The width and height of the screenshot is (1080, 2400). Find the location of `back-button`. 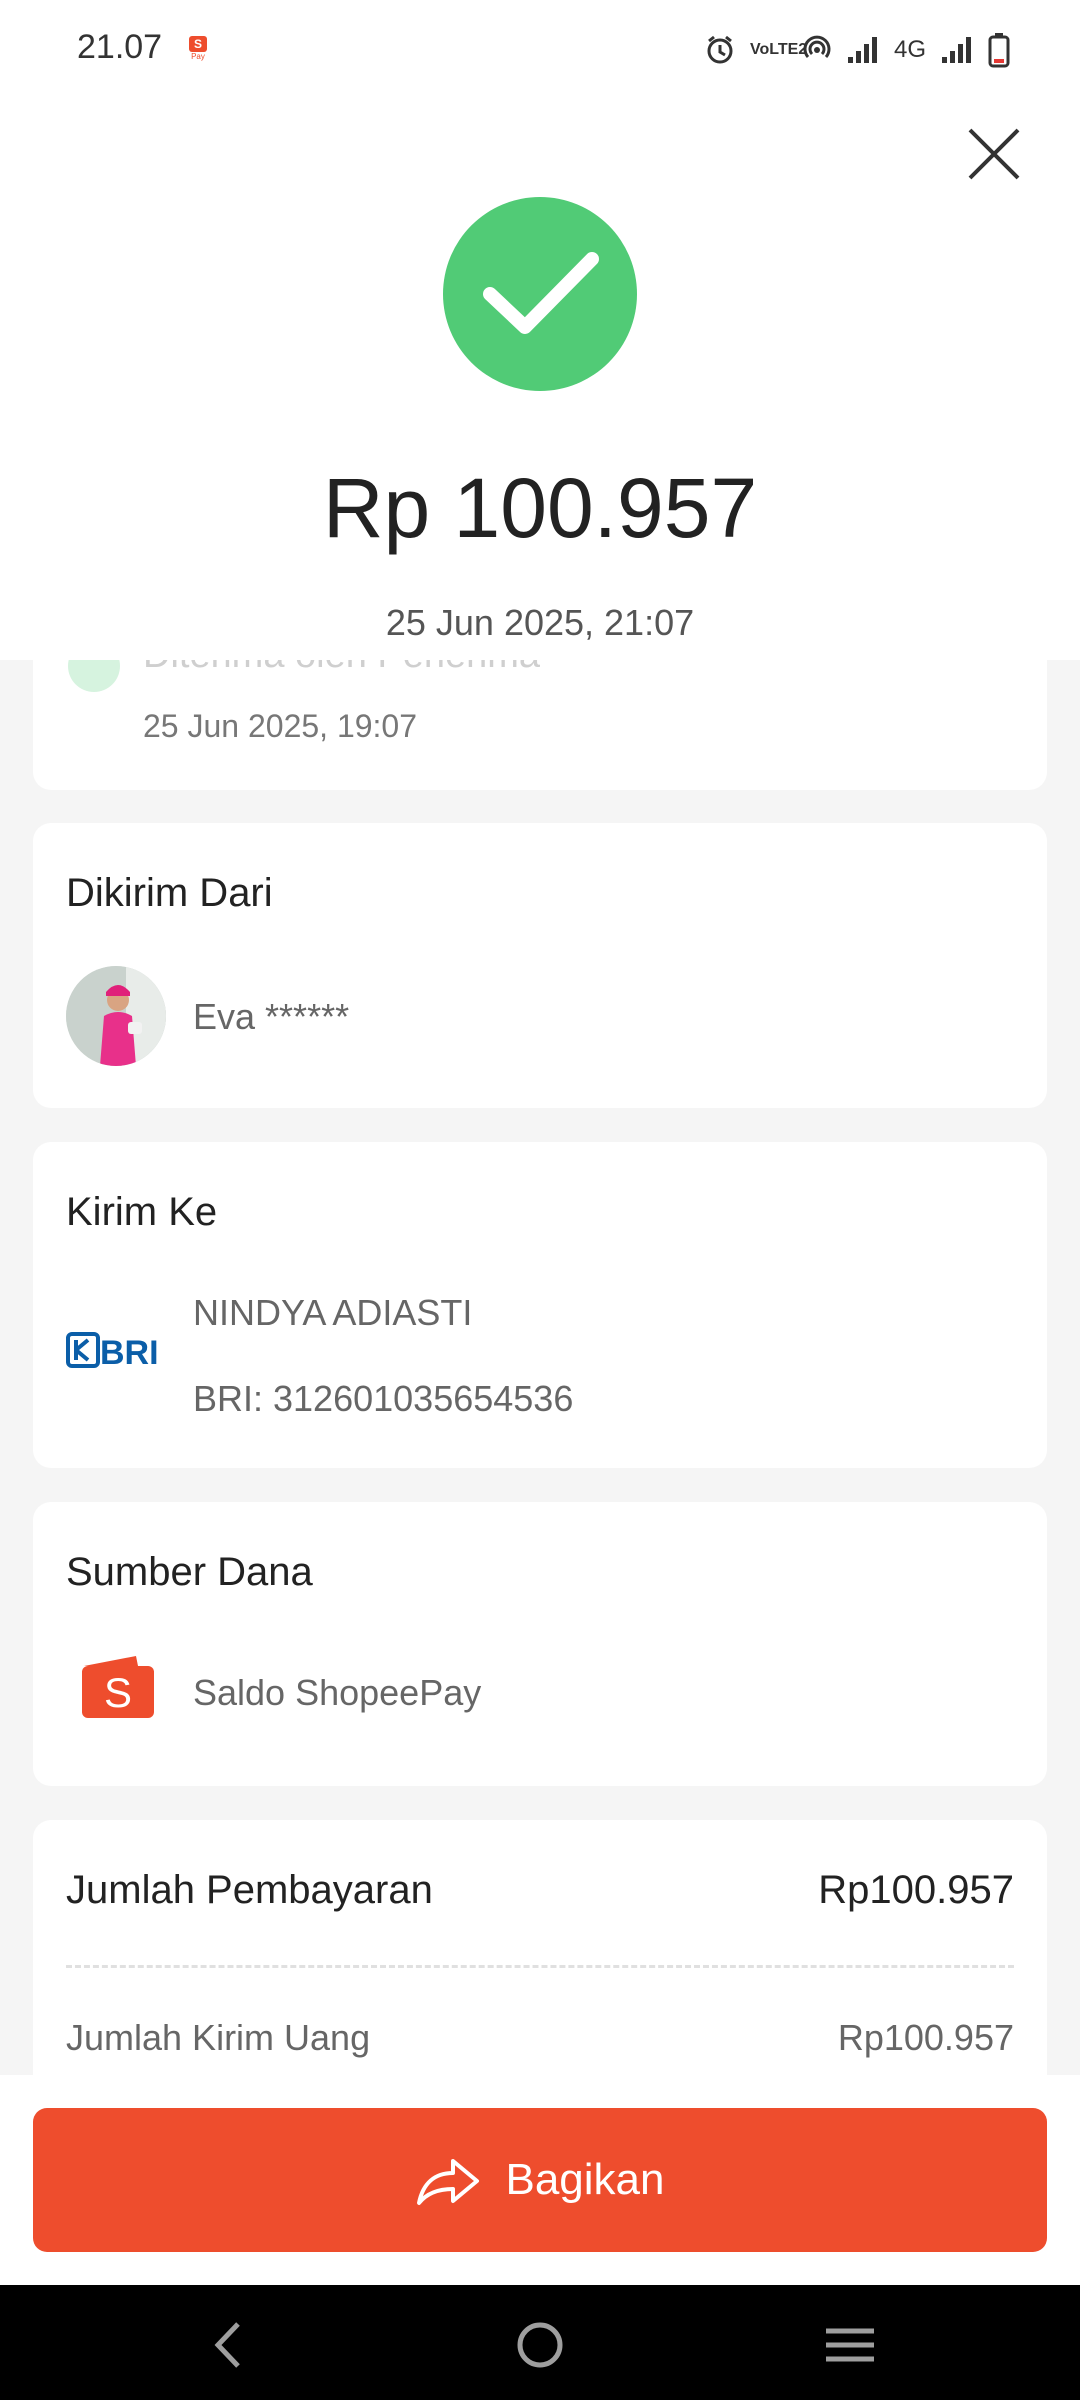

back-button is located at coordinates (228, 2345).